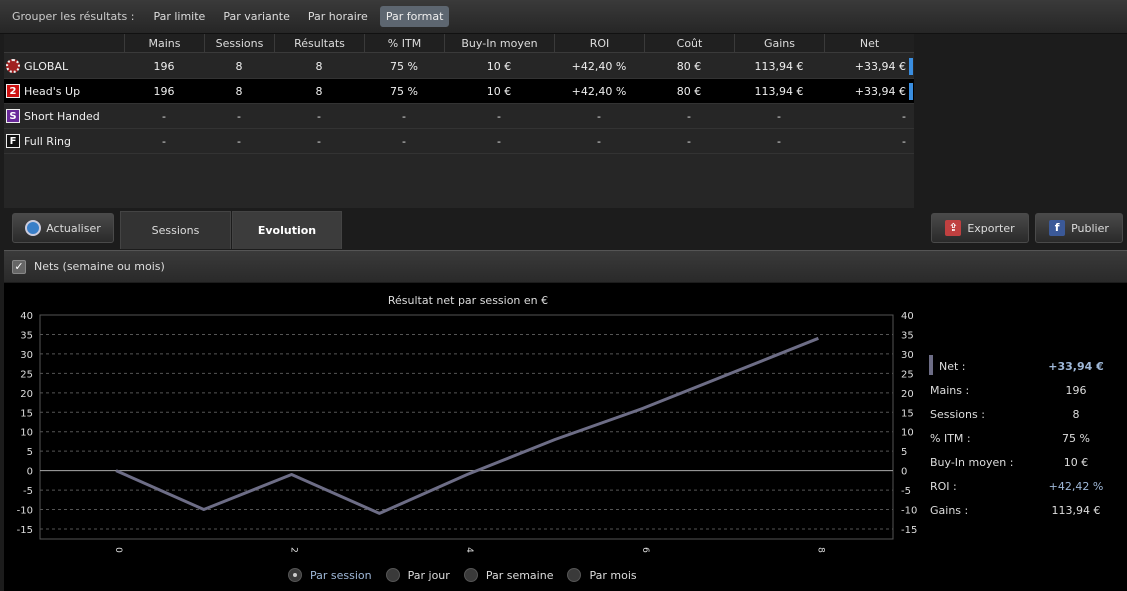  I want to click on radio-label: Par mois, so click(613, 575).